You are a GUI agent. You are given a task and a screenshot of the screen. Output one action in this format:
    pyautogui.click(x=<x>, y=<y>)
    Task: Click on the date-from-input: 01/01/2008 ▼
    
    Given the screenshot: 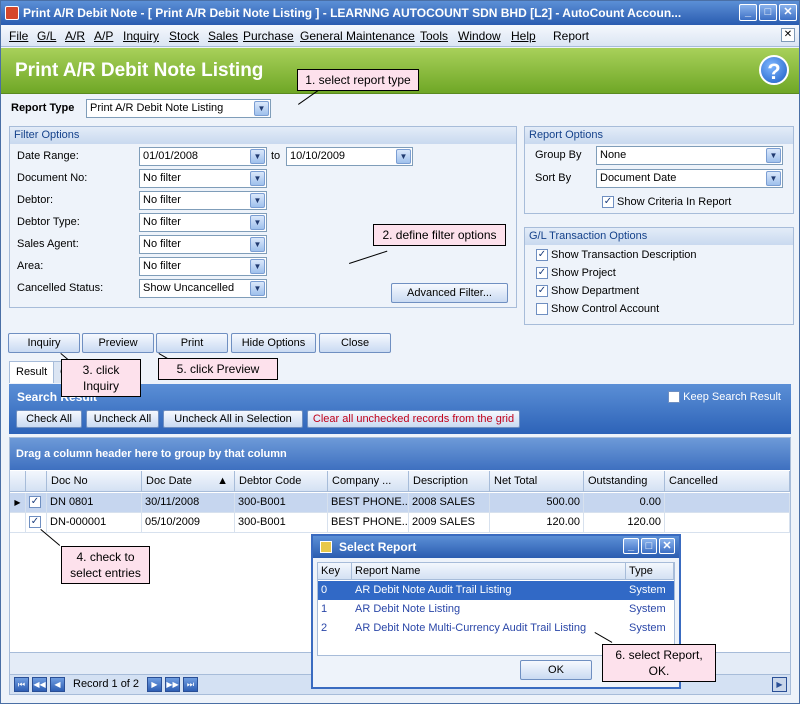 What is the action you would take?
    pyautogui.click(x=203, y=156)
    